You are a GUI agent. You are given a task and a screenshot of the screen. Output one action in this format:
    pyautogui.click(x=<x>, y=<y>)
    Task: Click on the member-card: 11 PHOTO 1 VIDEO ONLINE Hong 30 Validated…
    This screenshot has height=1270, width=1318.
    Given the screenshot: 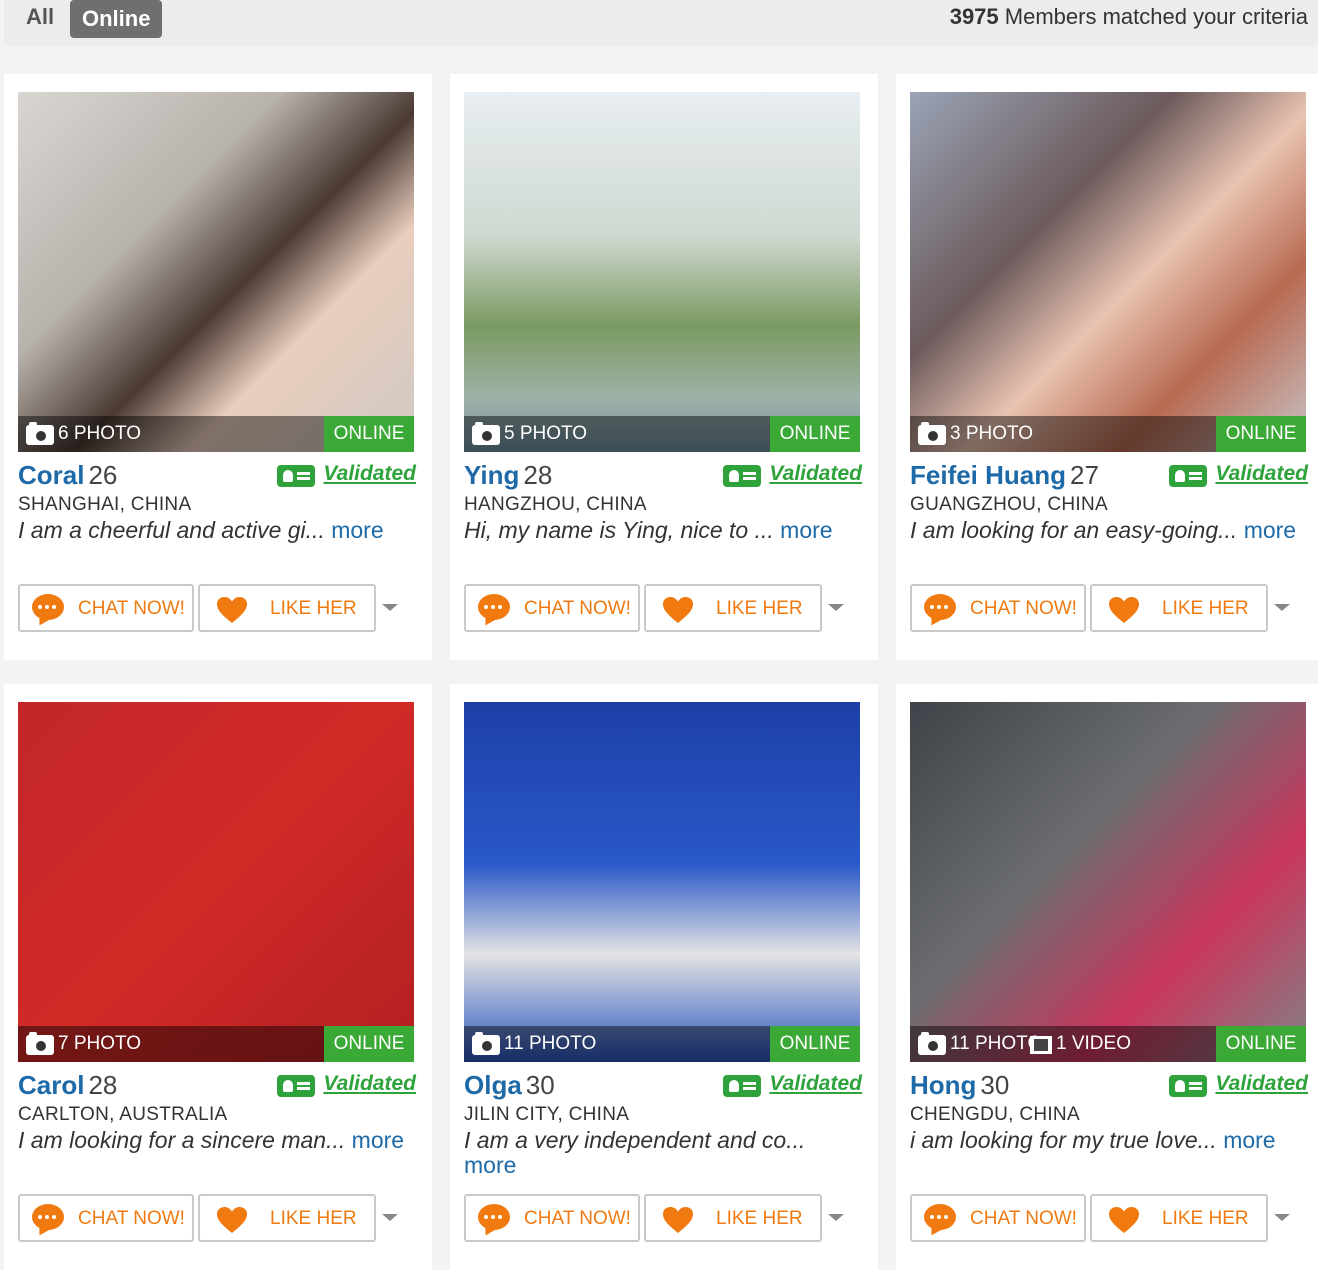 What is the action you would take?
    pyautogui.click(x=1107, y=977)
    